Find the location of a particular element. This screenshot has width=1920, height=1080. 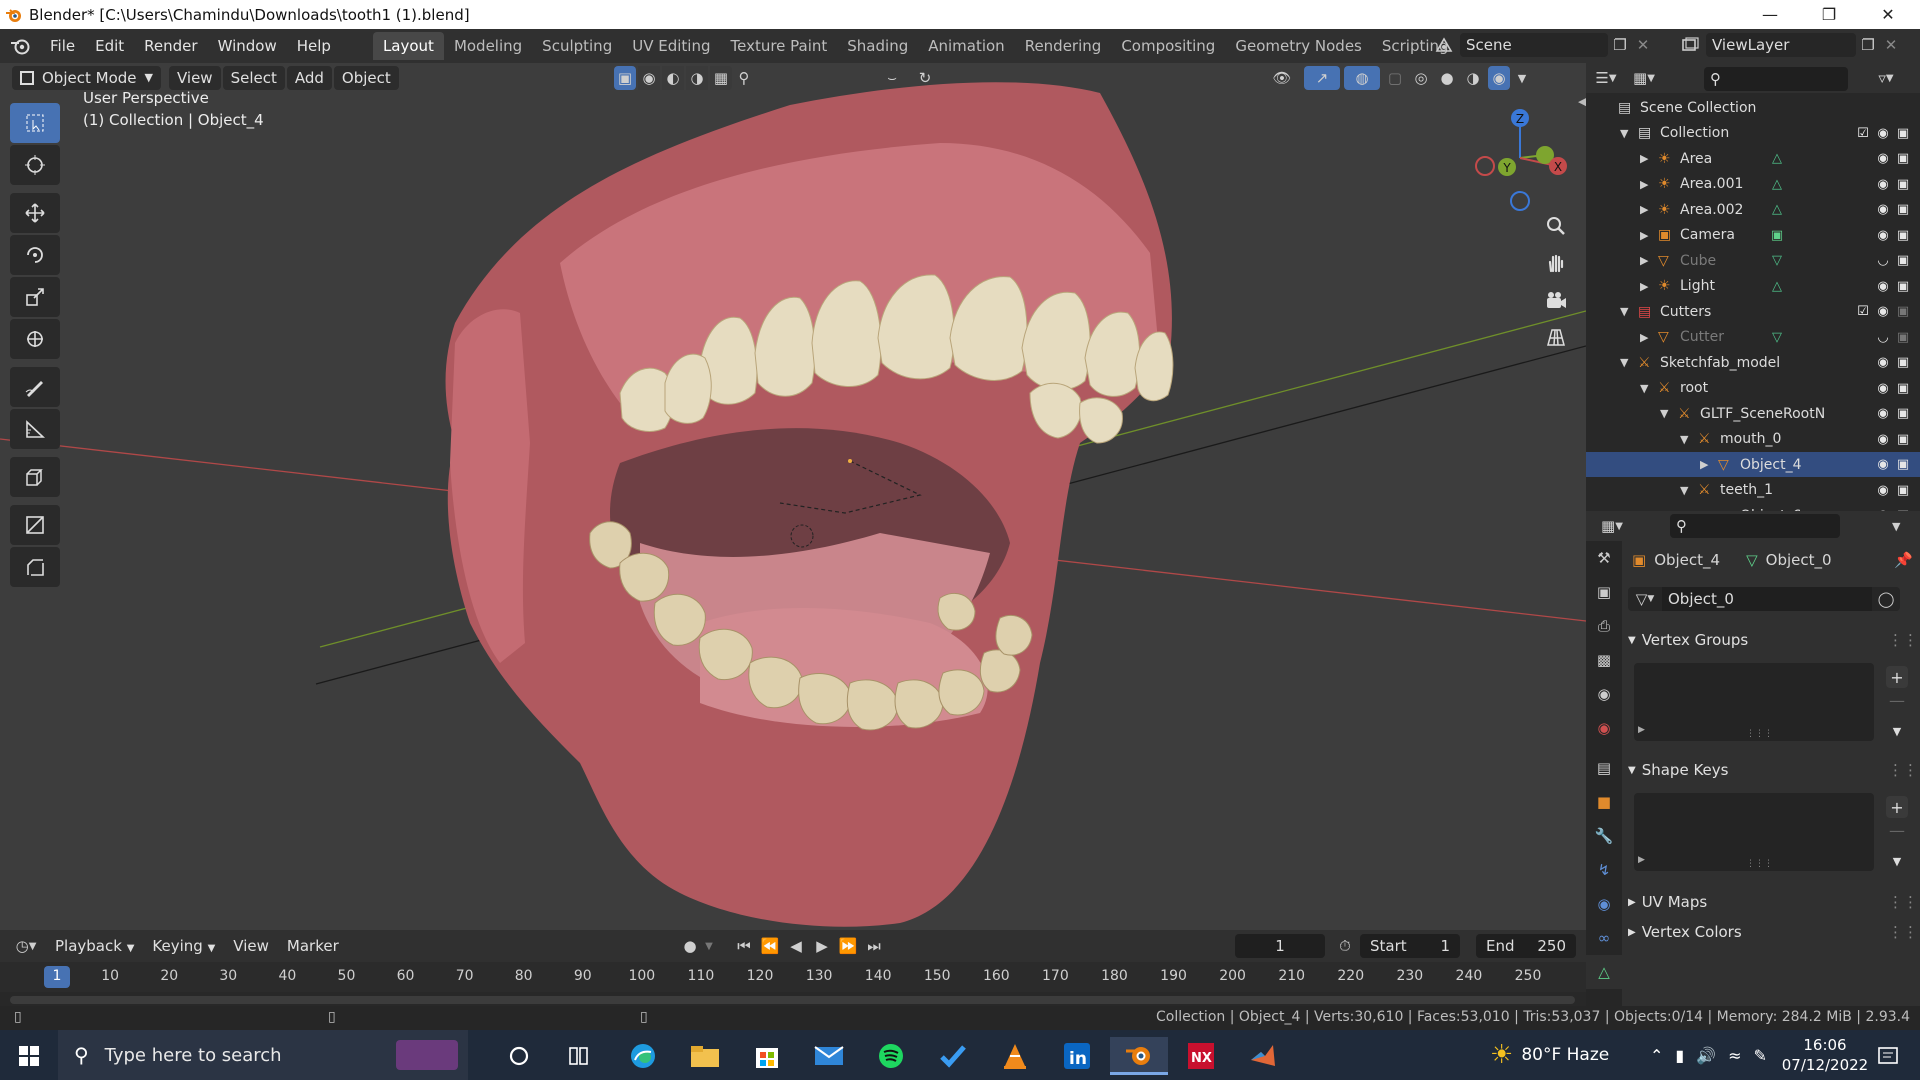

taskbar-search-box: ⚲ Type here to search is located at coordinates (263, 1055).